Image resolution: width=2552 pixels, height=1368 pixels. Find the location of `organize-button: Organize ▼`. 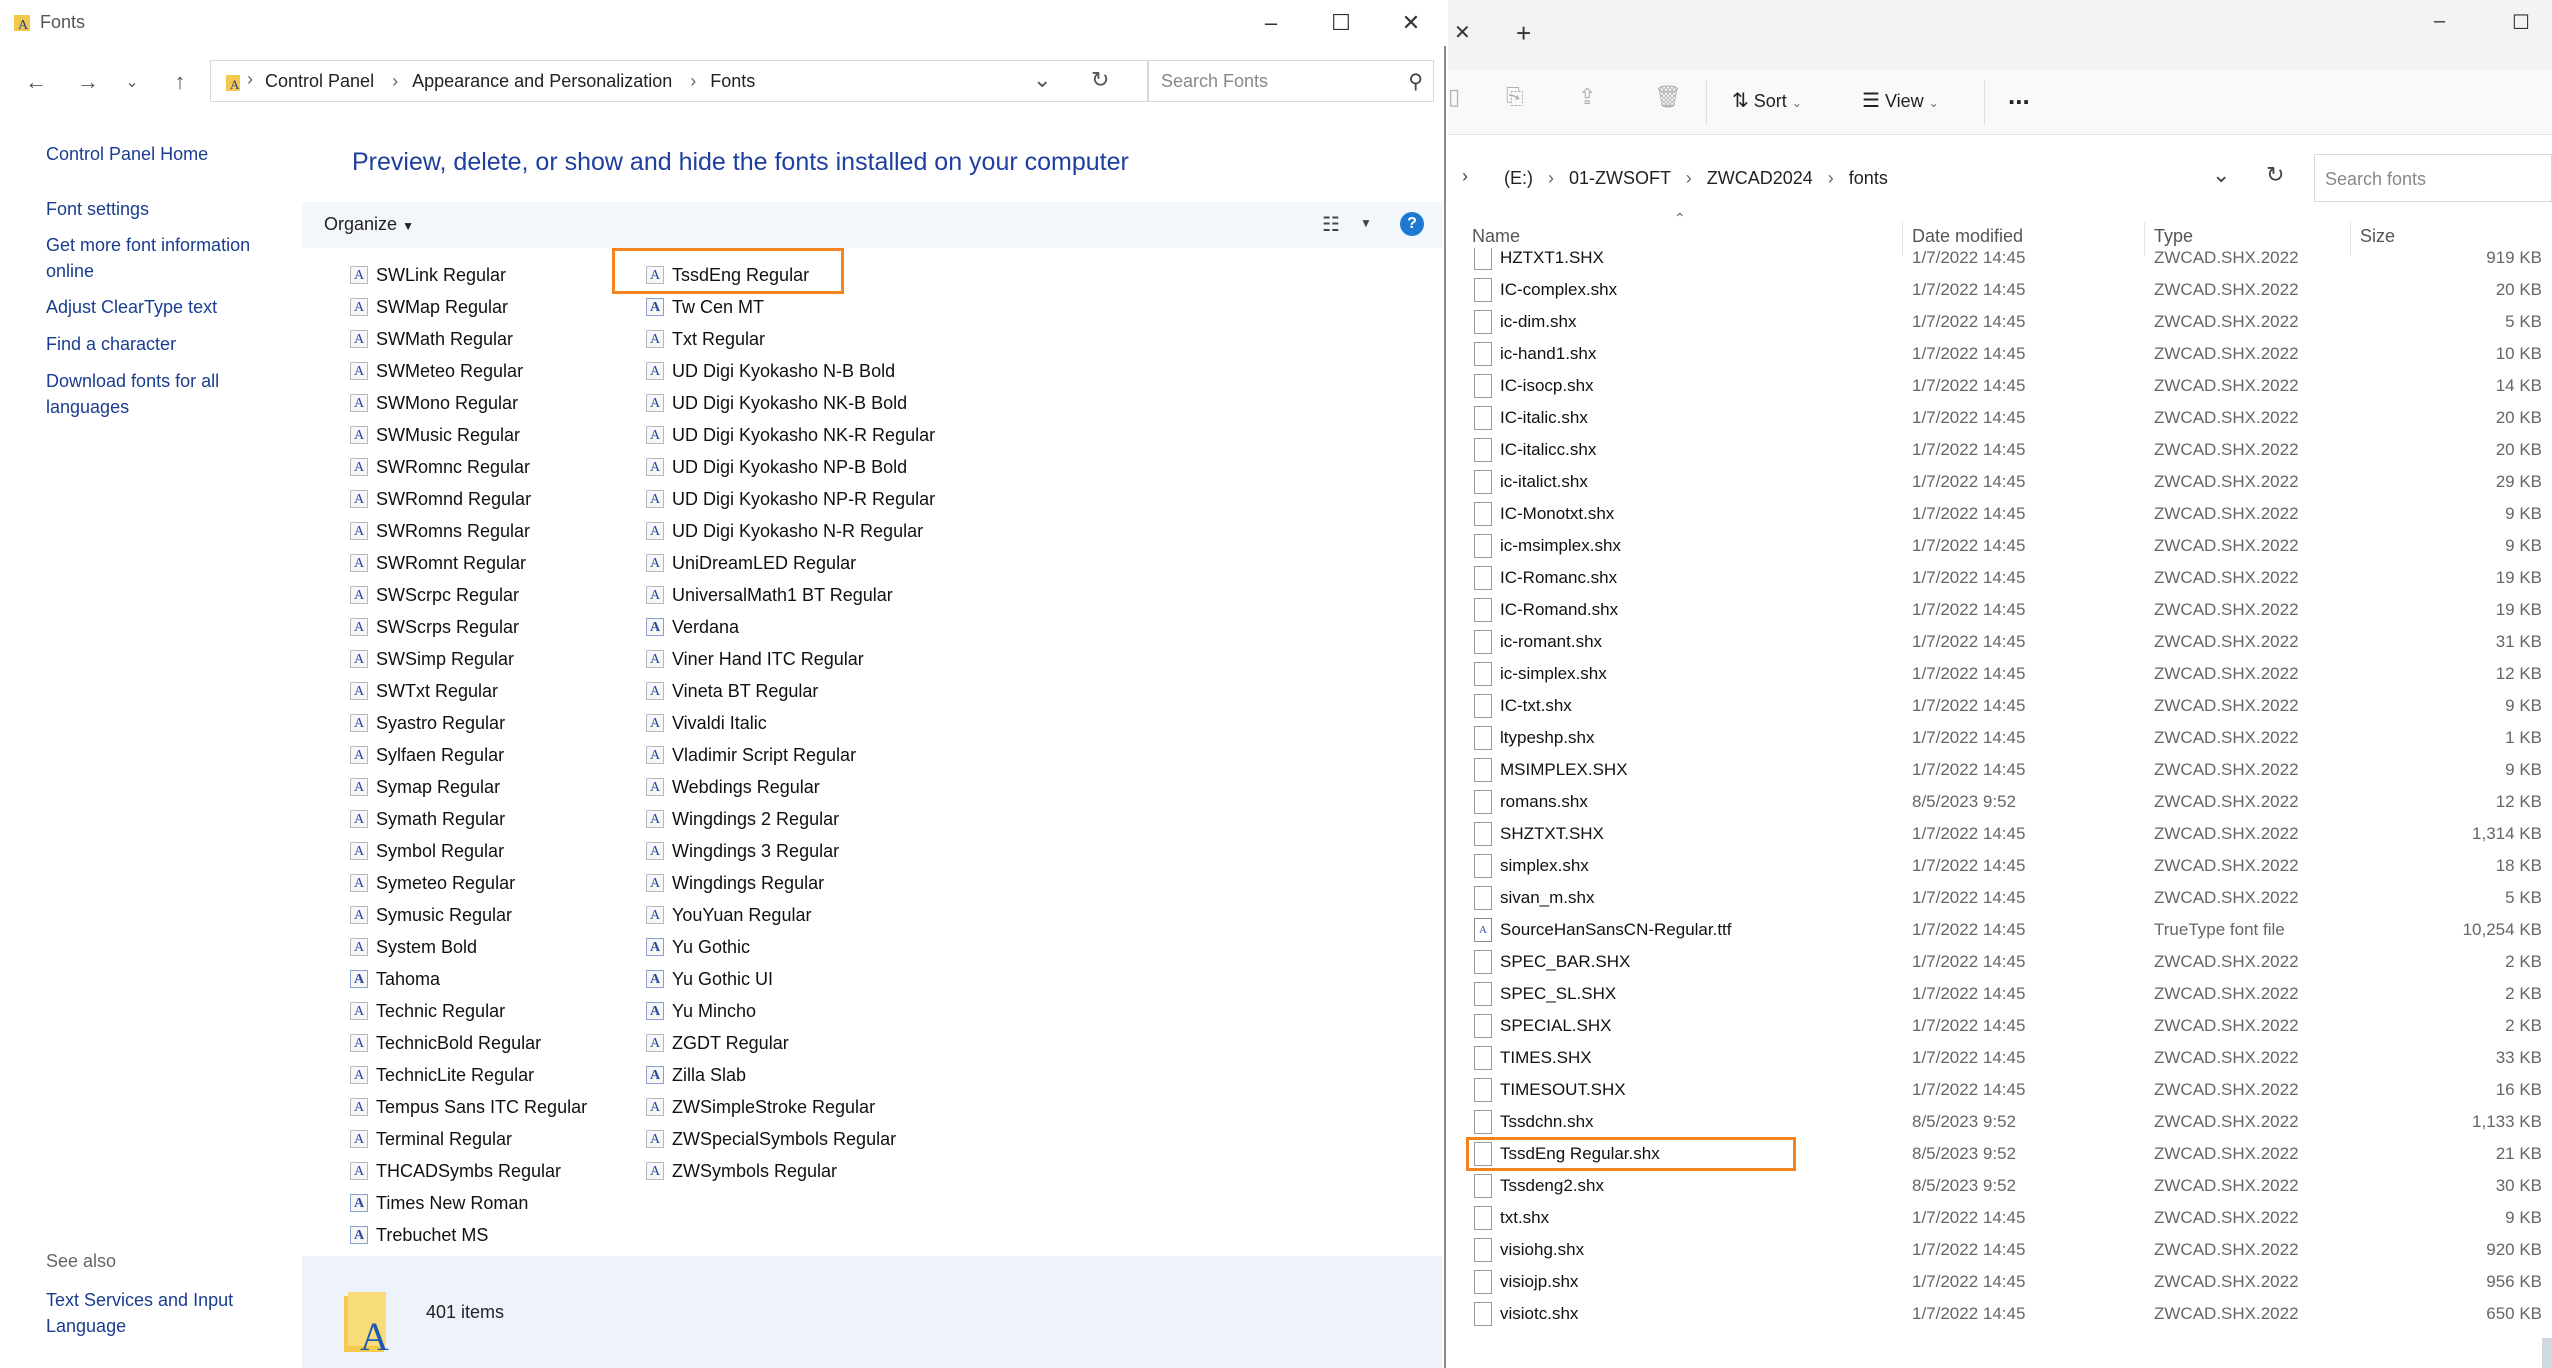

organize-button: Organize ▼ is located at coordinates (369, 224).